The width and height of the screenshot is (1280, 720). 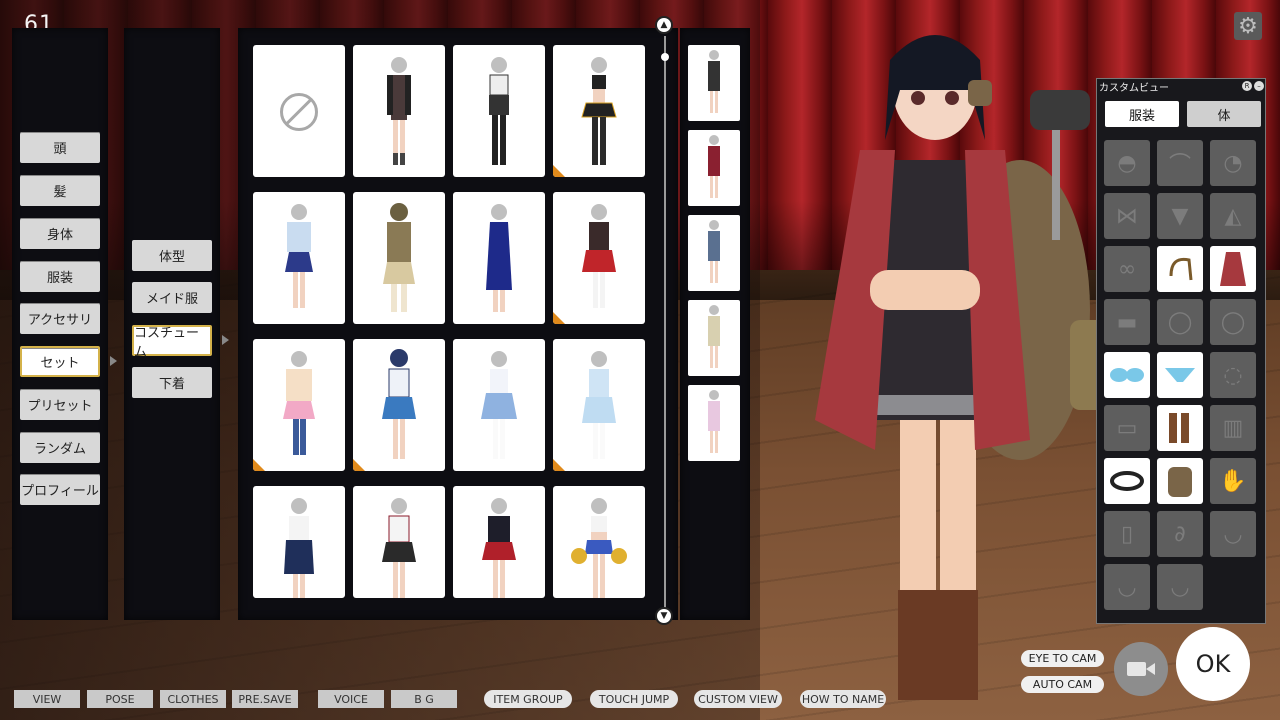 I want to click on pre-save-button: PRE.SAVE, so click(x=265, y=699).